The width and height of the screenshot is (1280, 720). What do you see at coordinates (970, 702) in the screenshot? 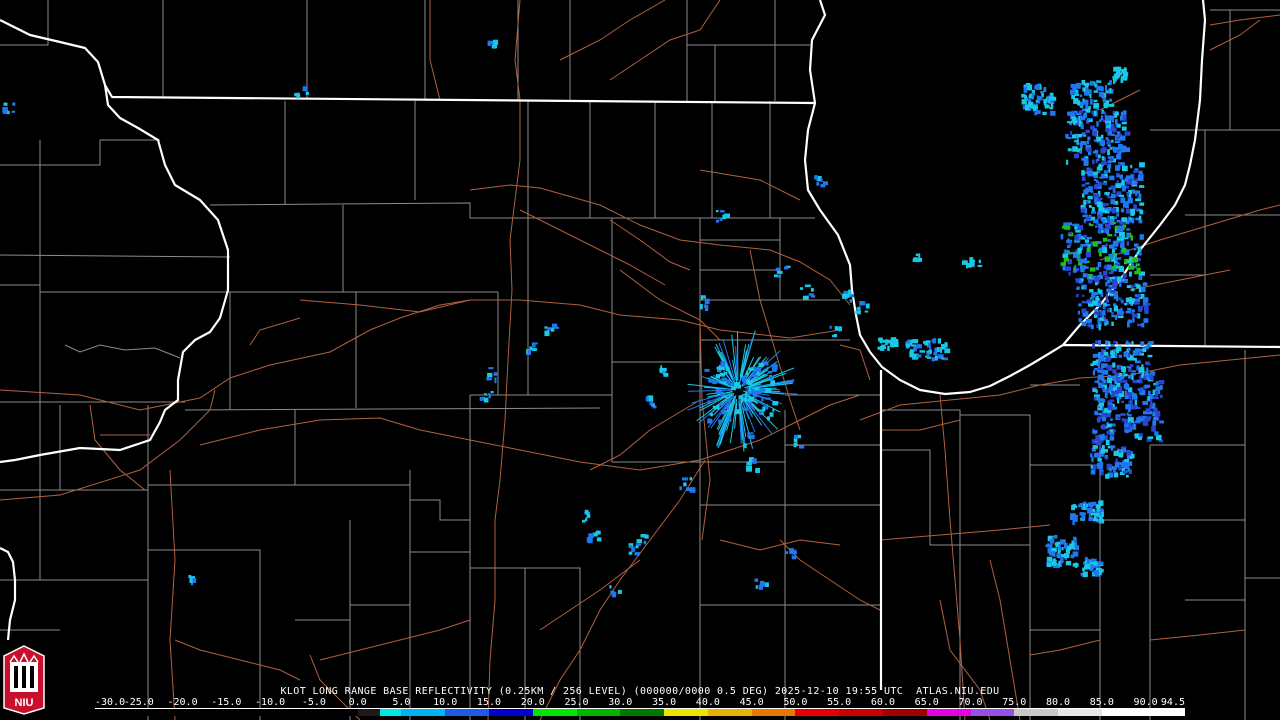
I see `colorbar-tick-label: 70.0` at bounding box center [970, 702].